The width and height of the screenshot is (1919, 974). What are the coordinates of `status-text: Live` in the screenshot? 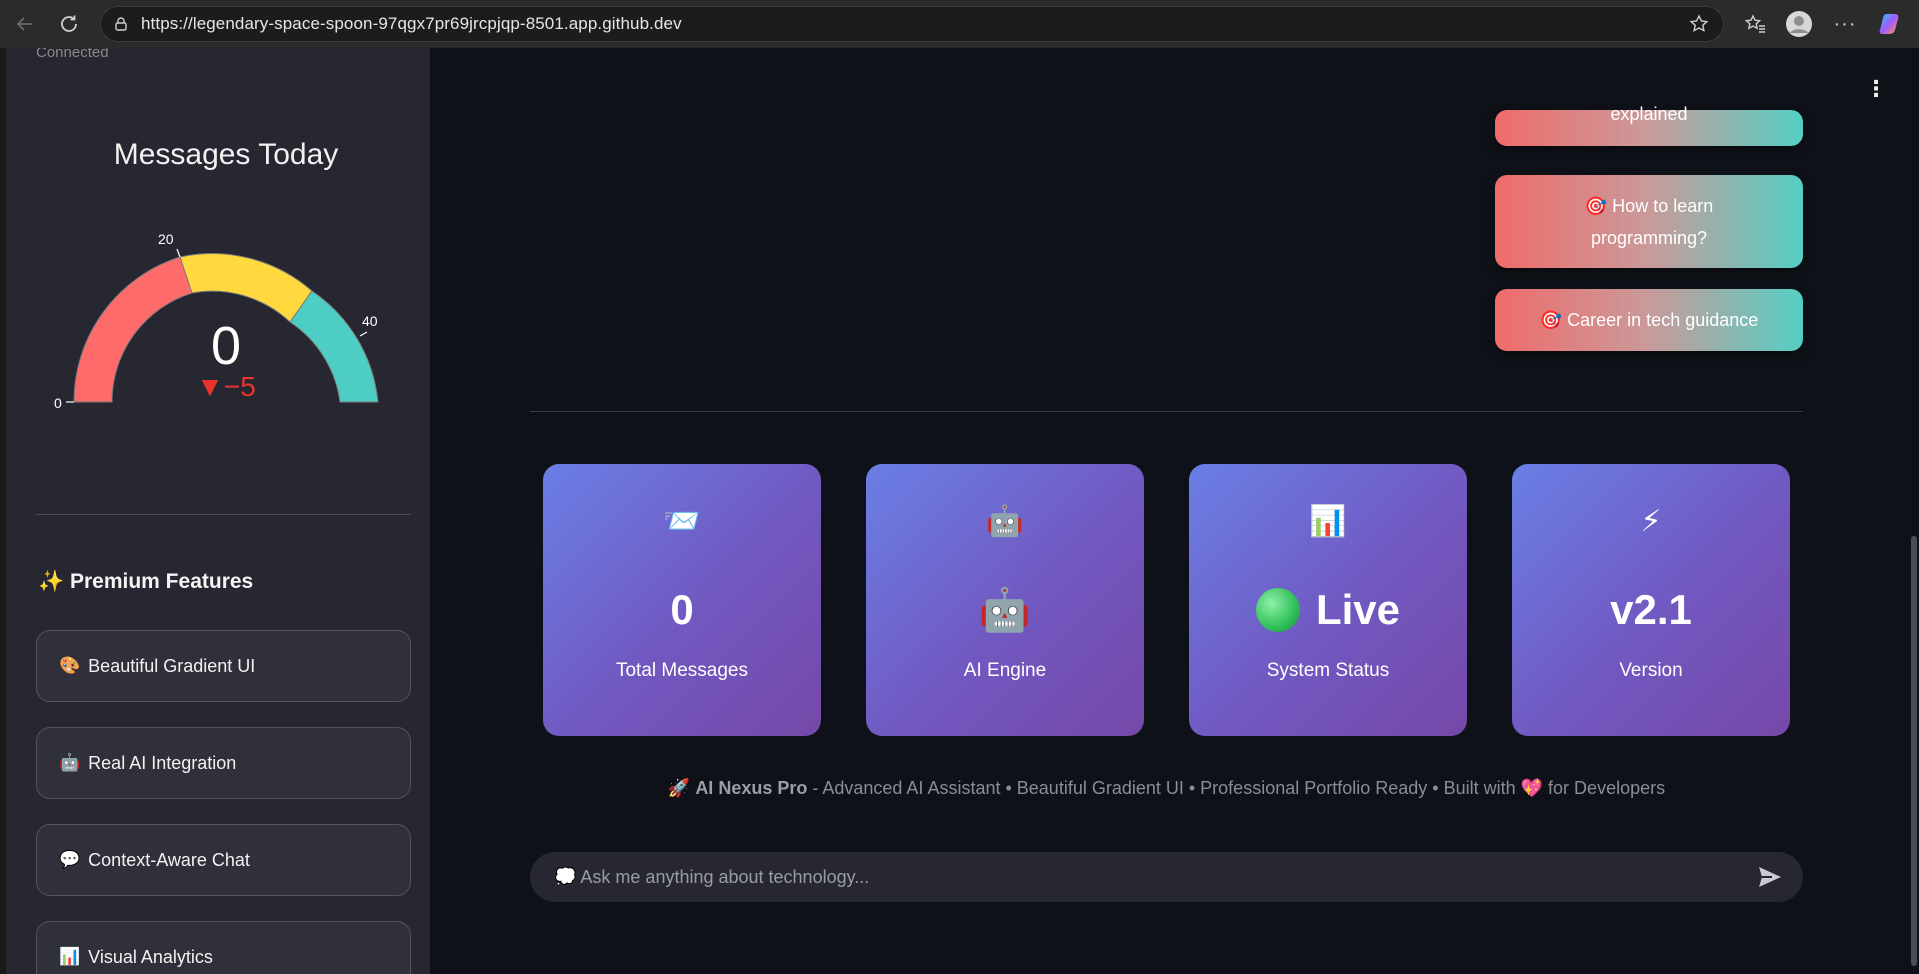 It's located at (1358, 609).